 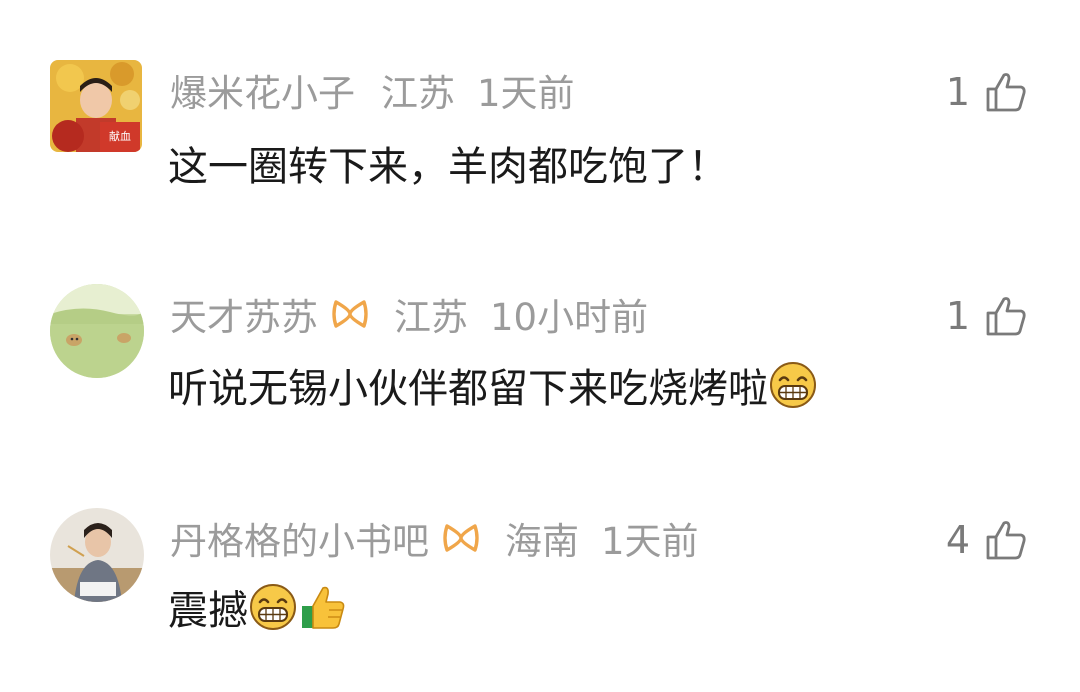 I want to click on comment-body: 这一圈转下来，羊肉都吃饱了！, so click(x=448, y=167).